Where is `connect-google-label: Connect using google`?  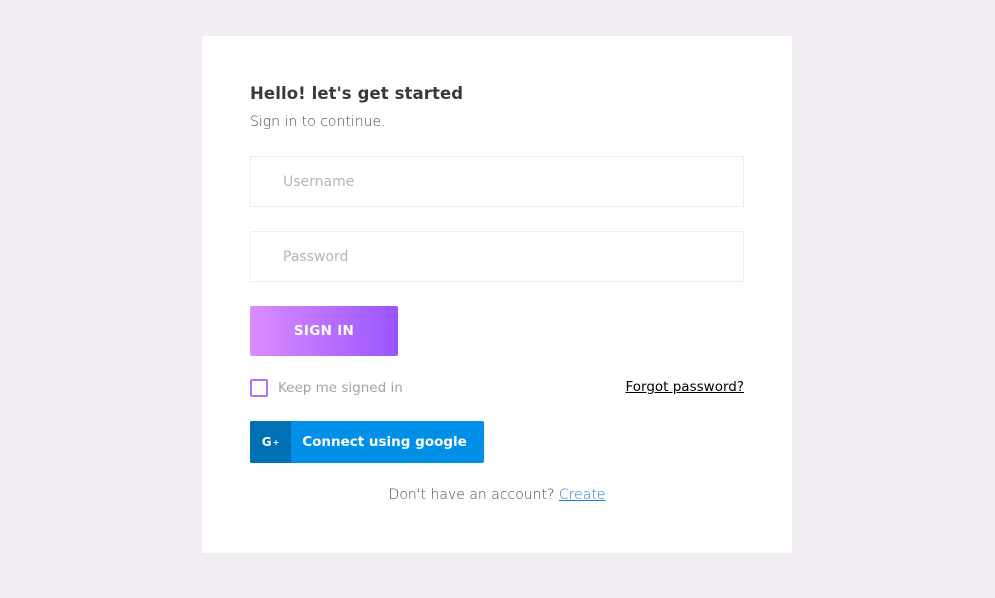 connect-google-label: Connect using google is located at coordinates (384, 442).